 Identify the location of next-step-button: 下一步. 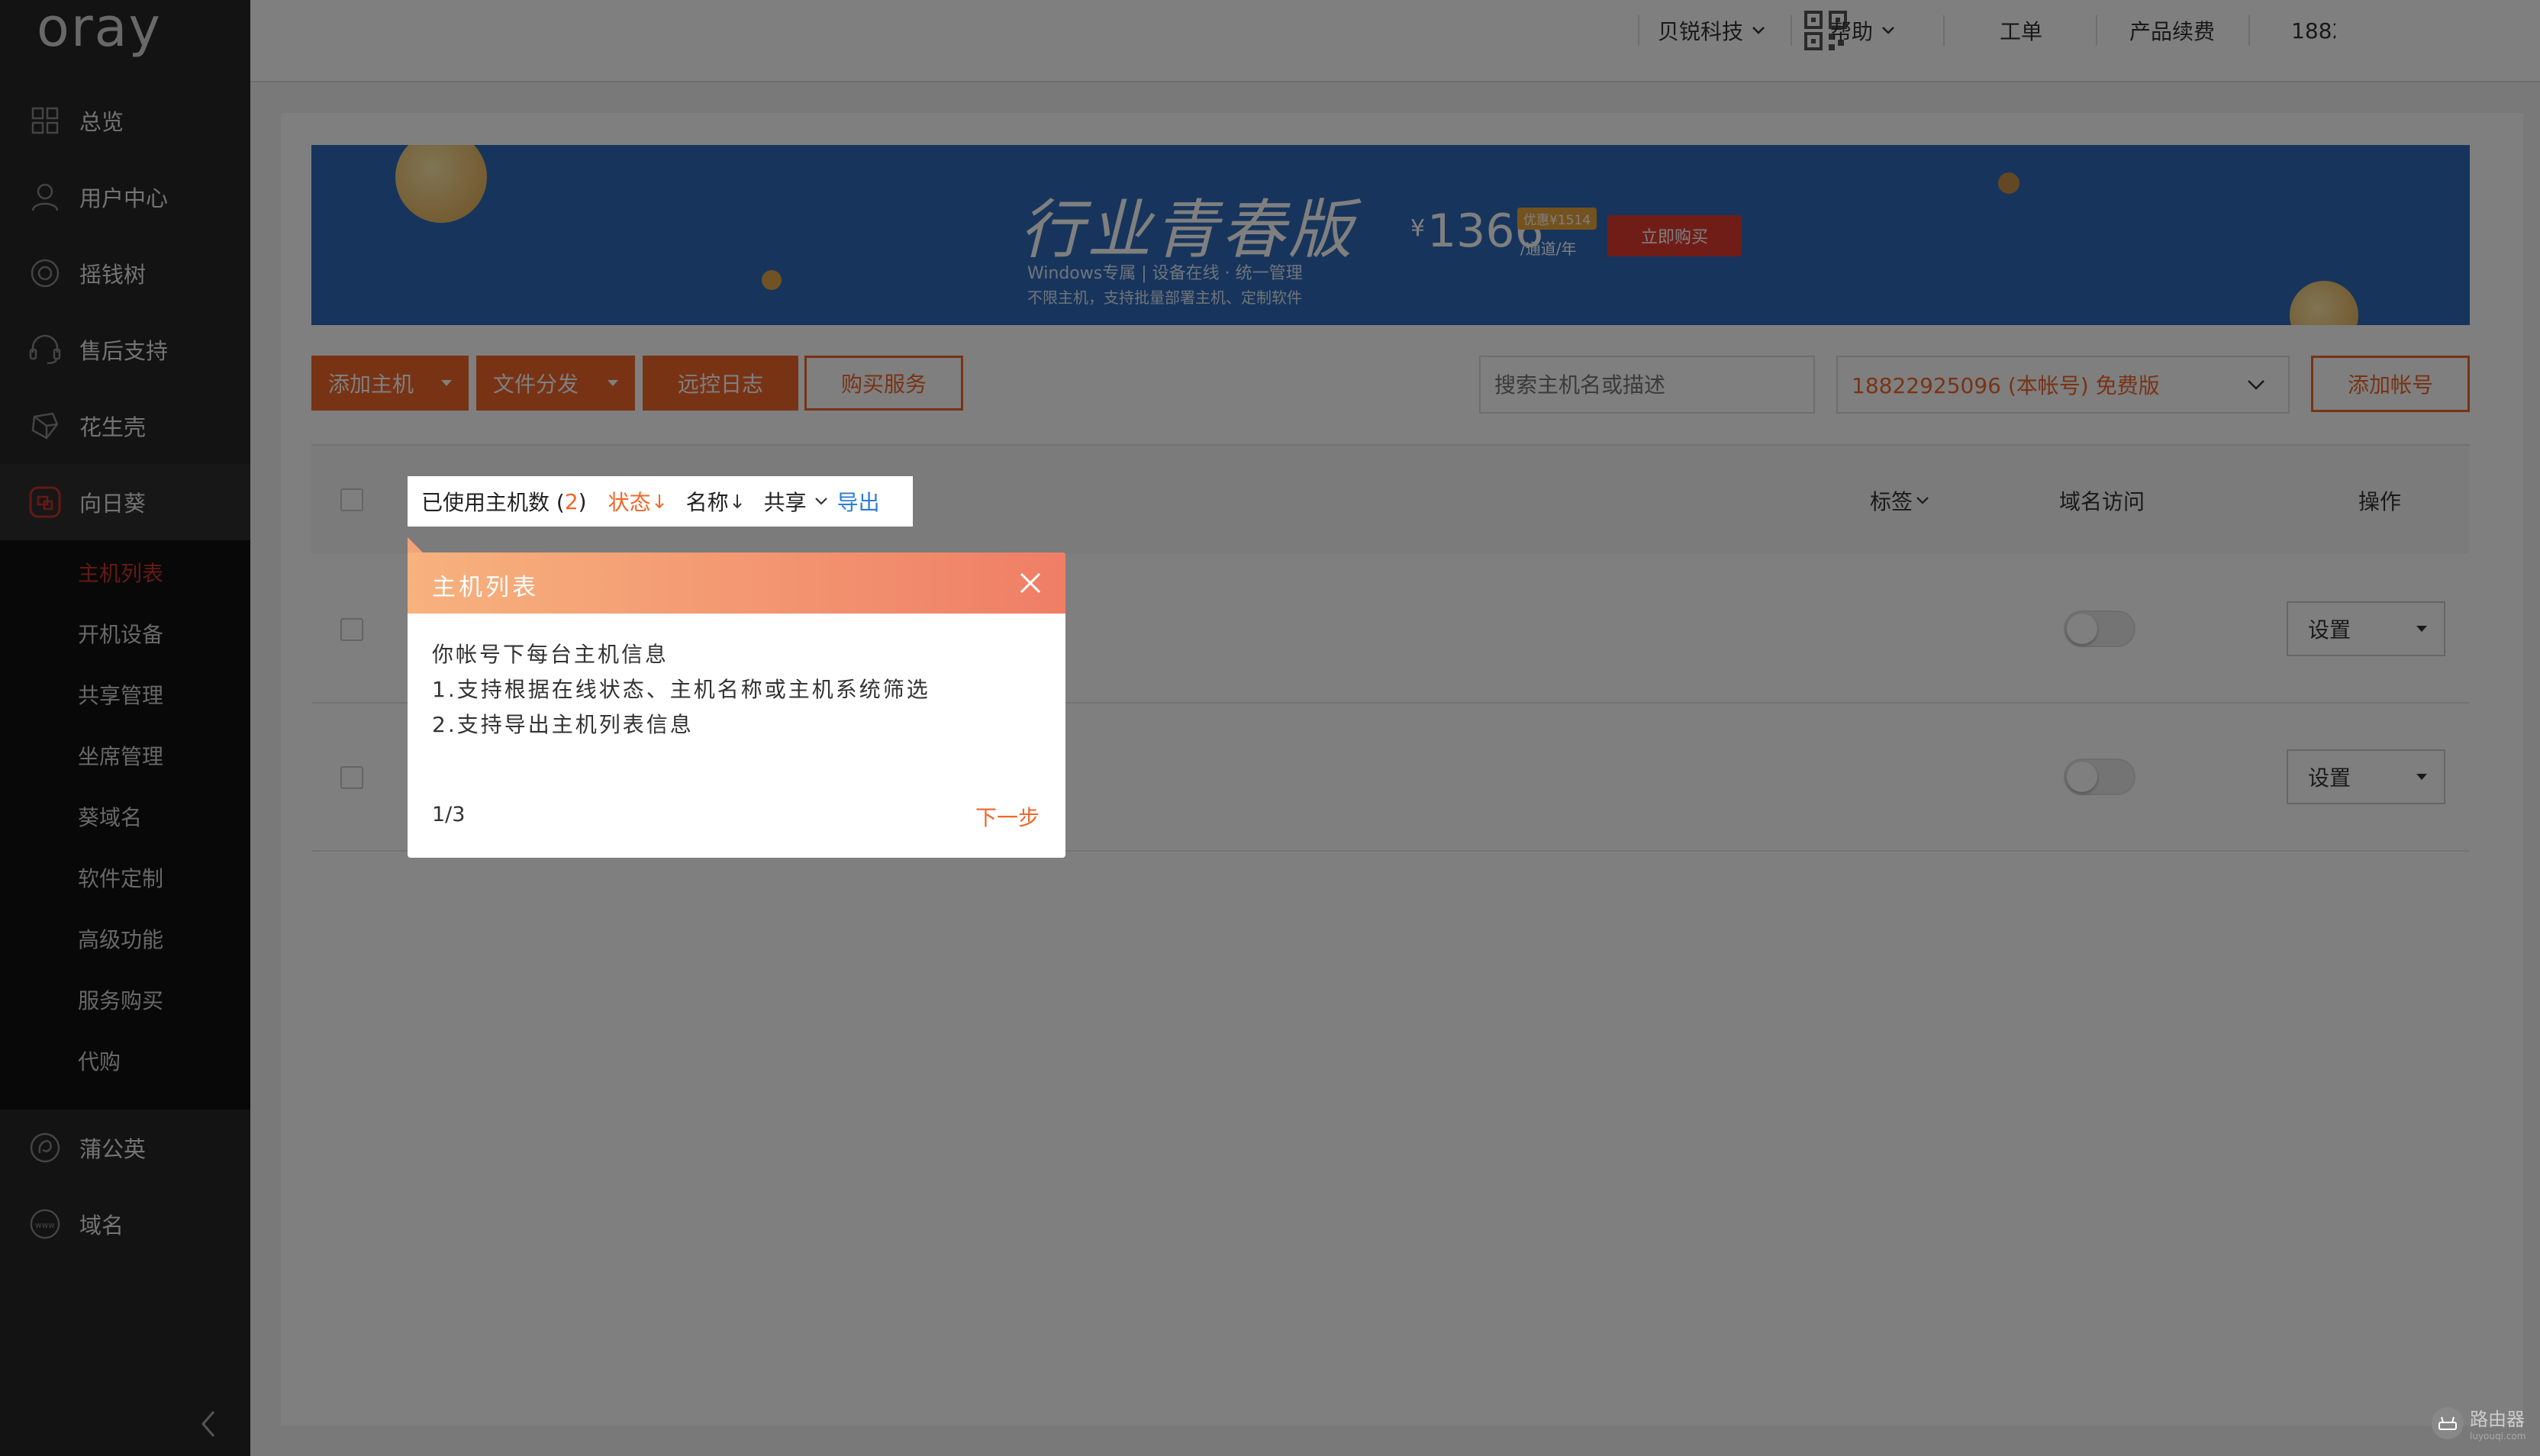
(1007, 816).